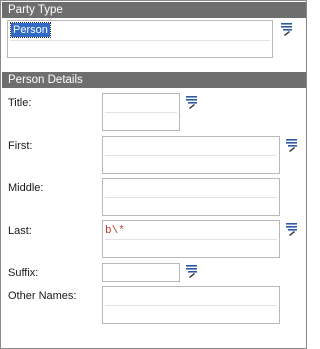 Image resolution: width=320 pixels, height=349 pixels. I want to click on last-picker-icon, so click(292, 229).